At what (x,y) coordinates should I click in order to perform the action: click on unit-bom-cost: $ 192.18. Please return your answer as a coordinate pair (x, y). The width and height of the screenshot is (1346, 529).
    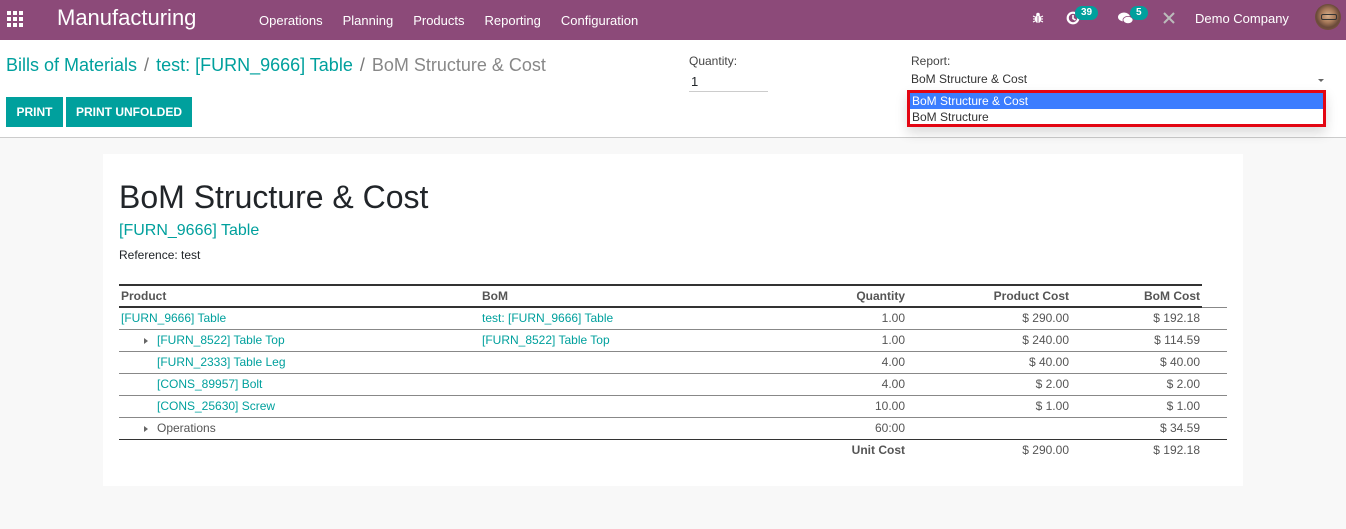
    Looking at the image, I should click on (1176, 450).